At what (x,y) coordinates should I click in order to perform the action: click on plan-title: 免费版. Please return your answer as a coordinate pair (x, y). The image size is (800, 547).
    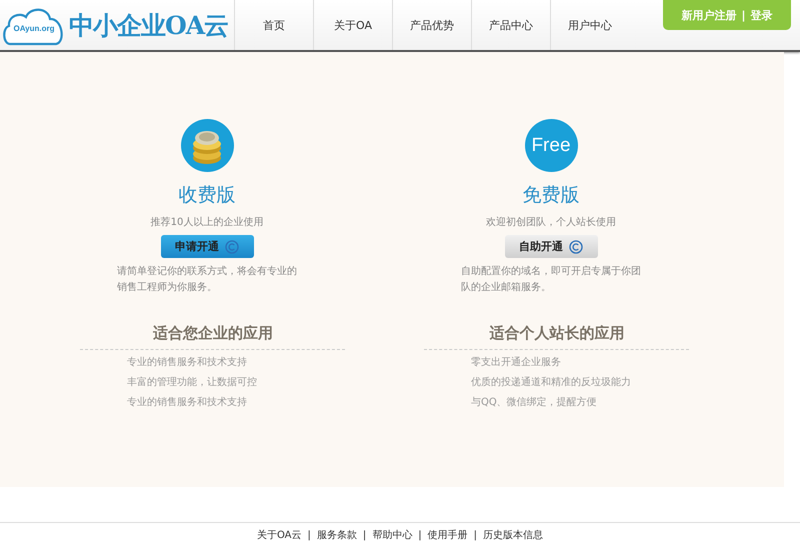
    Looking at the image, I should click on (551, 195).